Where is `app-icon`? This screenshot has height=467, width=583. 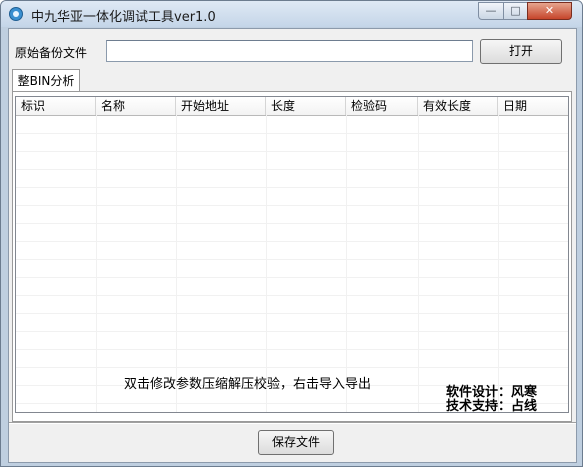
app-icon is located at coordinates (16, 14).